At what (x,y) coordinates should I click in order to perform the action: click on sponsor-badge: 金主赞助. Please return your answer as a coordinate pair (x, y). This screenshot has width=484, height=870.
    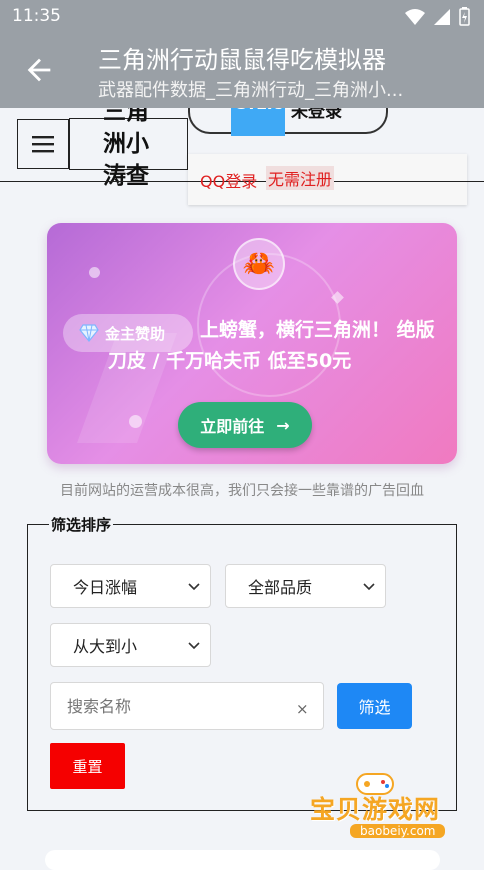
    Looking at the image, I should click on (128, 333).